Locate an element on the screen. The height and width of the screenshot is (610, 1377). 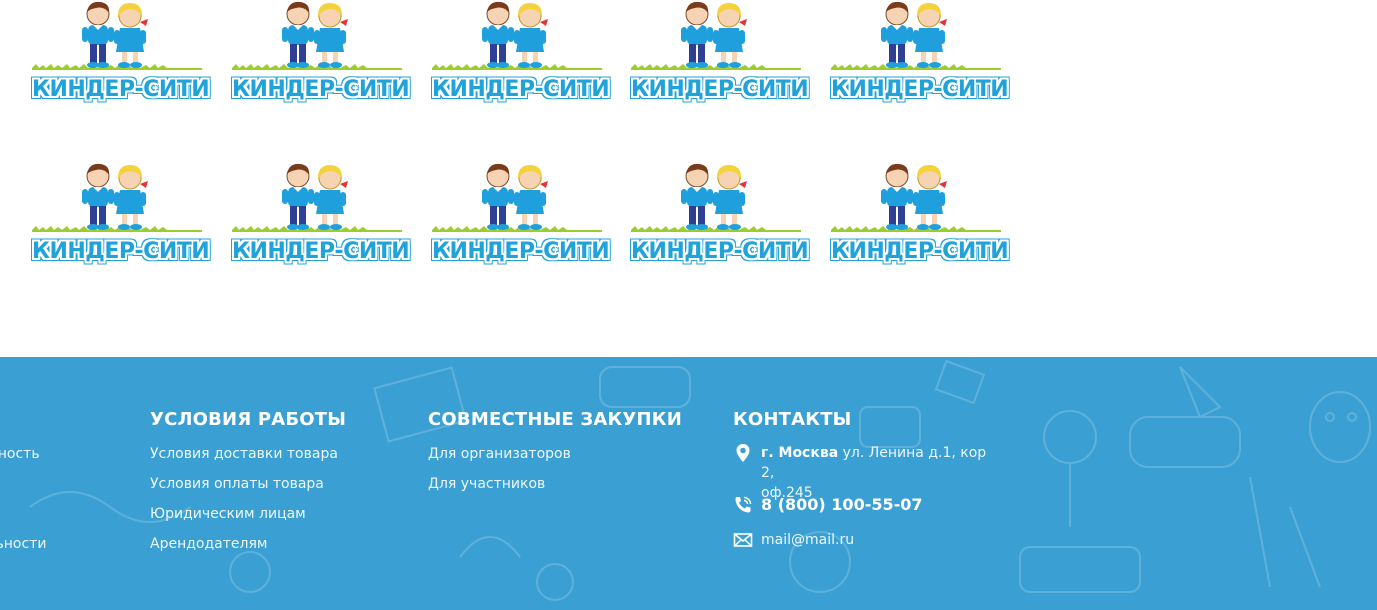
contact-city: г. Москва is located at coordinates (800, 453).